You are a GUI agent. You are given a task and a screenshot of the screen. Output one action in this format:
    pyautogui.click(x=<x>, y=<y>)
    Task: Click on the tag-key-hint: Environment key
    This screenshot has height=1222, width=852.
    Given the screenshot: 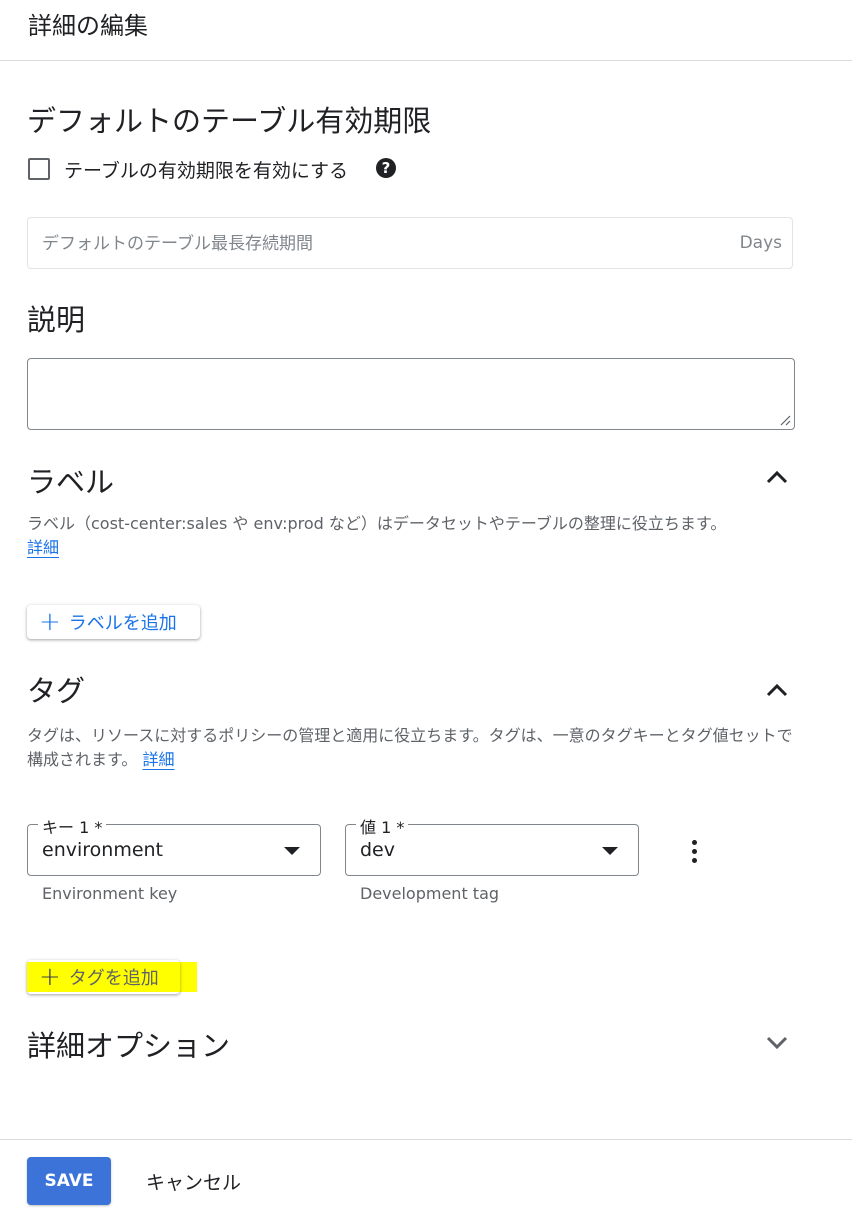 What is the action you would take?
    pyautogui.click(x=110, y=893)
    